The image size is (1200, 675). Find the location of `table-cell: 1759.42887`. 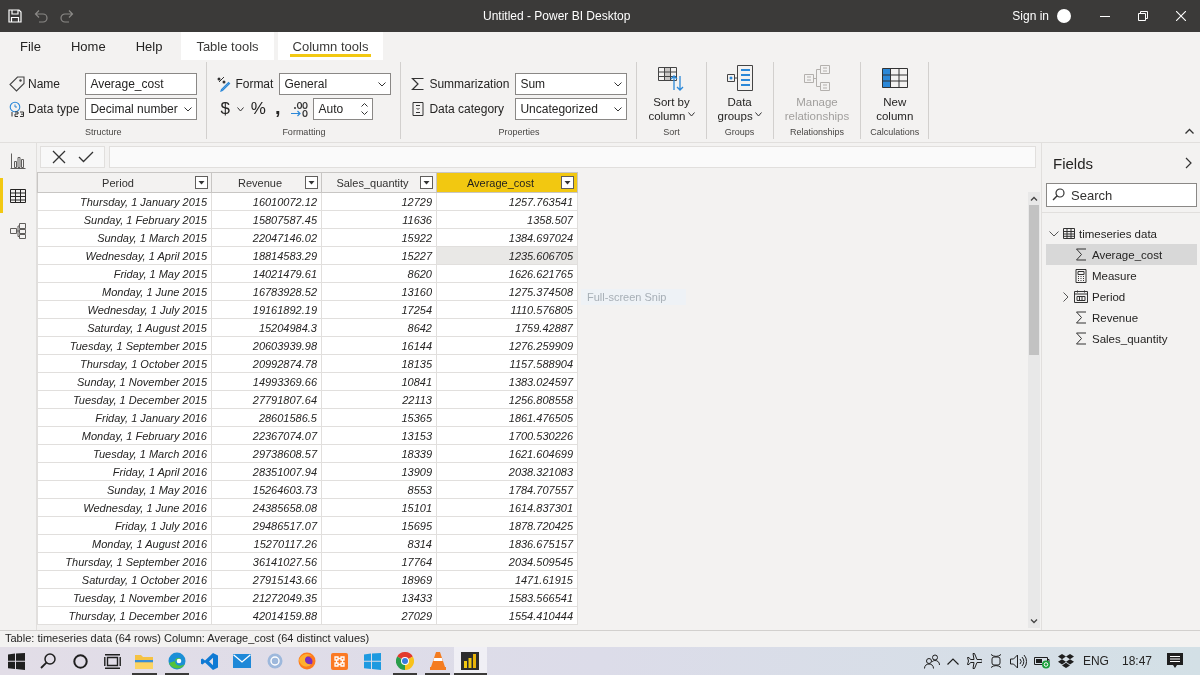

table-cell: 1759.42887 is located at coordinates (507, 327).